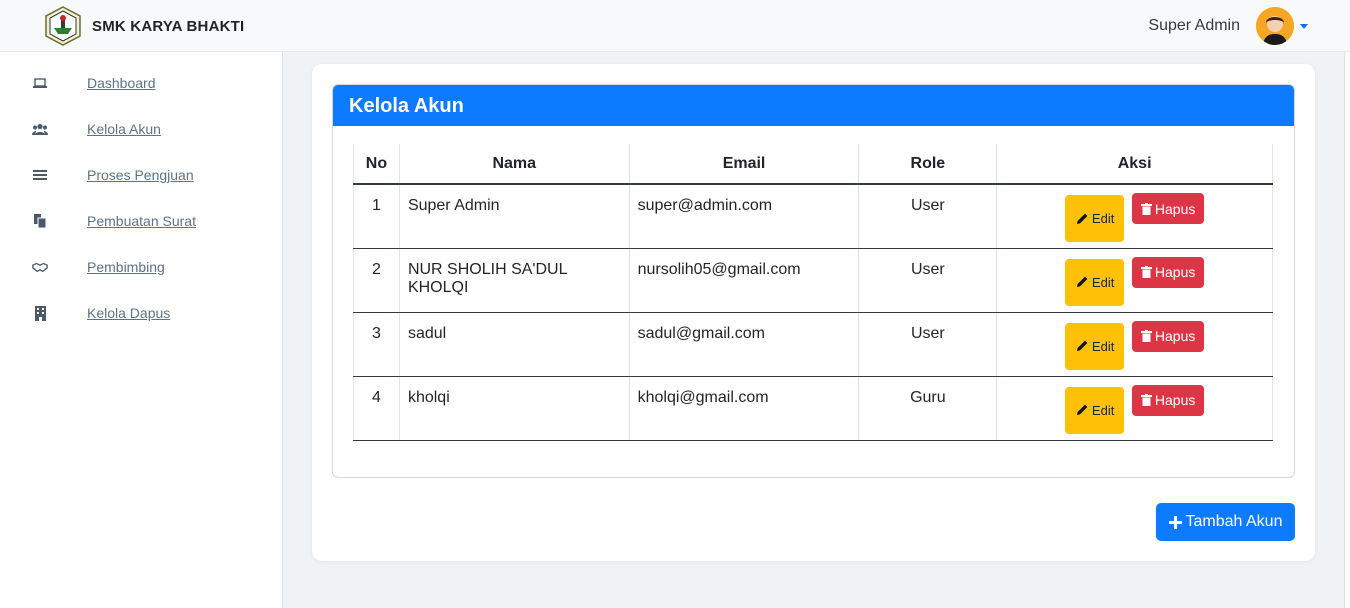  Describe the element at coordinates (126, 267) in the screenshot. I see `sidebar-item-label: Pembimbing` at that location.